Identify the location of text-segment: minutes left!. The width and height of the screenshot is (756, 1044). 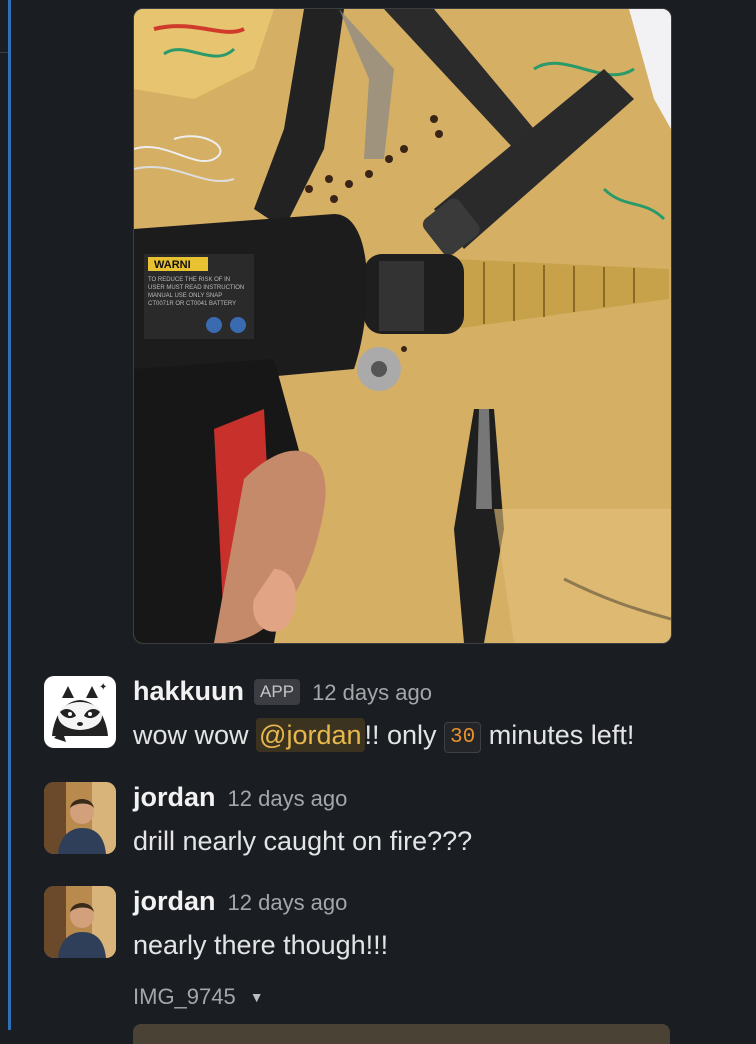
(558, 735).